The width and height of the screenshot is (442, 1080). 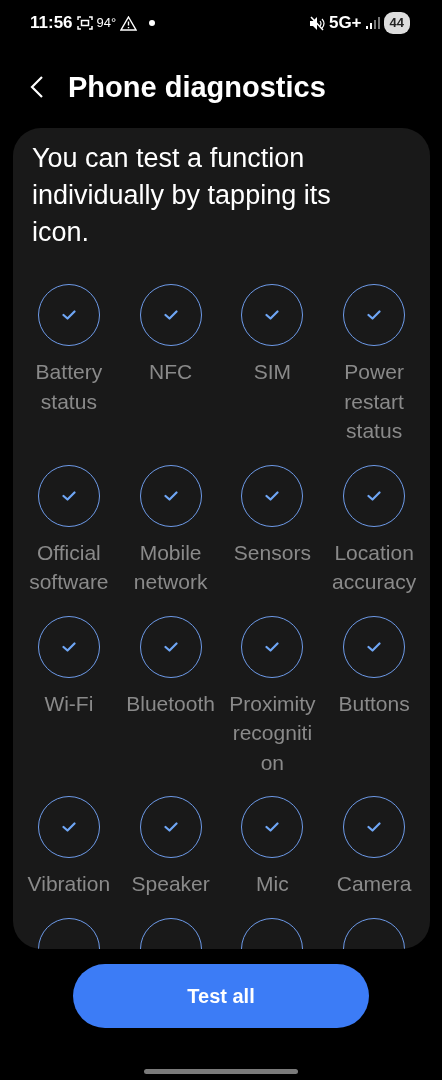 I want to click on test-label: Buttons, so click(x=374, y=703).